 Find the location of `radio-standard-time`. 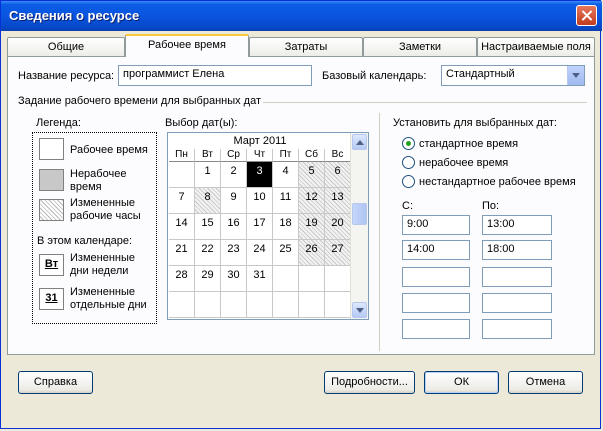

radio-standard-time is located at coordinates (408, 143).